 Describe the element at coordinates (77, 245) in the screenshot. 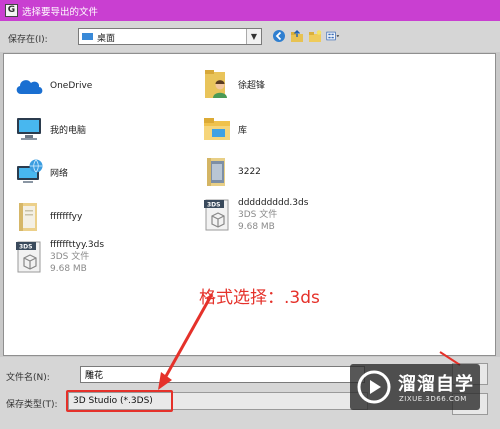

I see `file-name: ffffffttyy.3ds` at that location.